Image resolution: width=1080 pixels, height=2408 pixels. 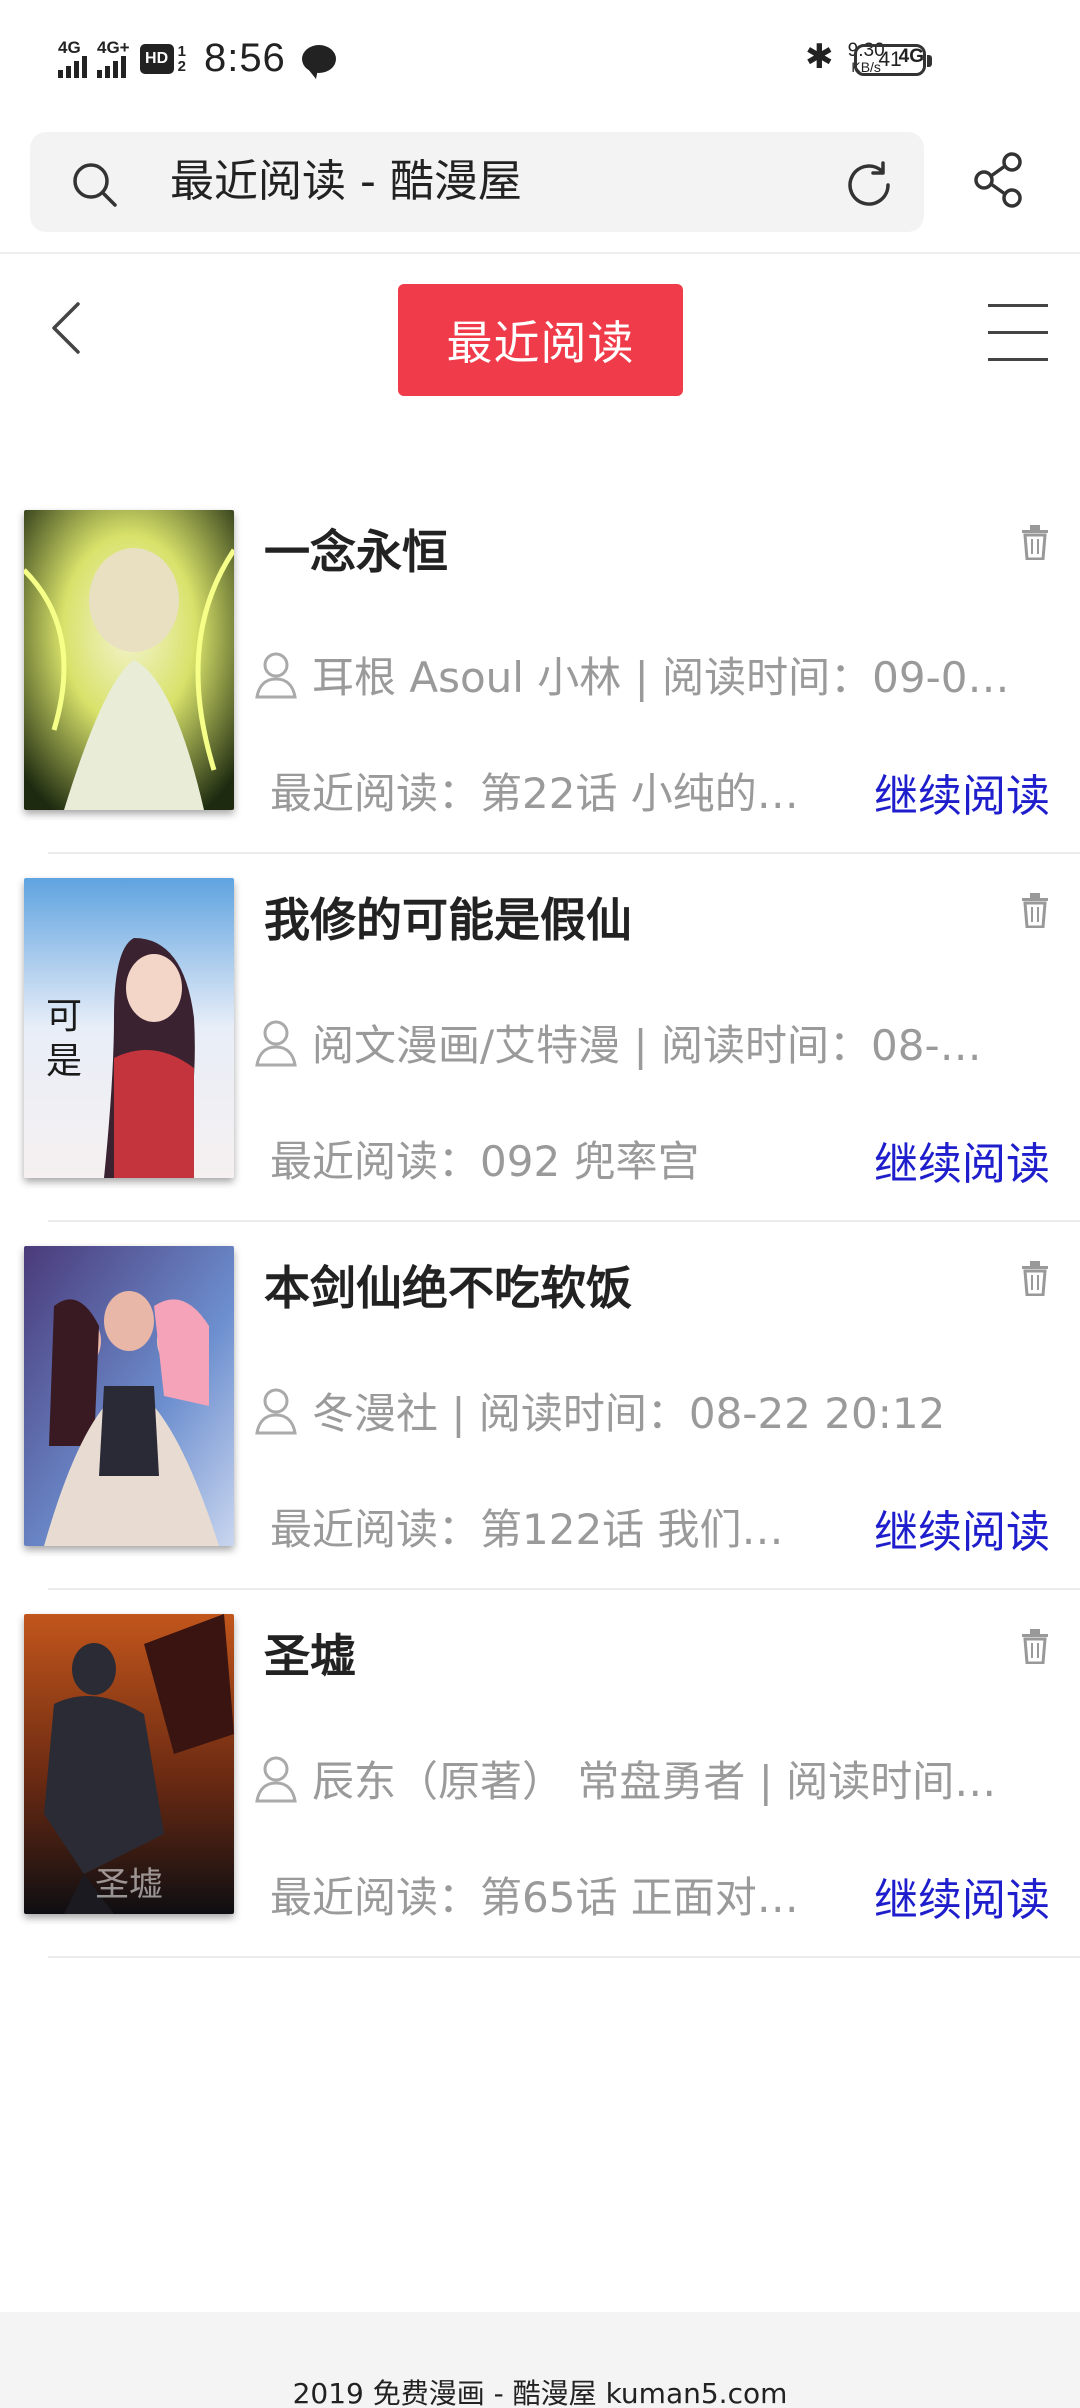 I want to click on svg-text: 可, so click(x=64, y=1016).